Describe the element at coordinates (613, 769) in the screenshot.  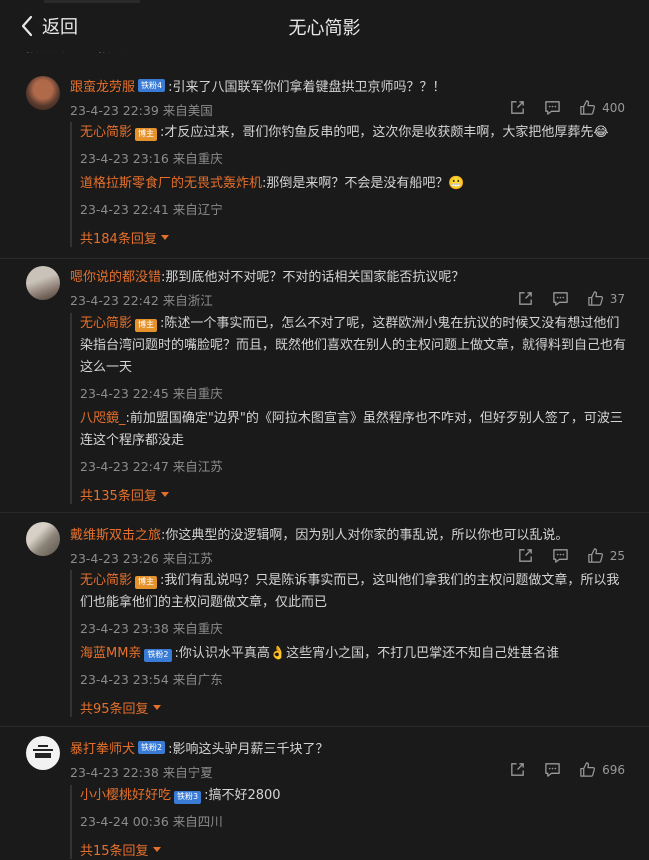
I see `like-count: 696` at that location.